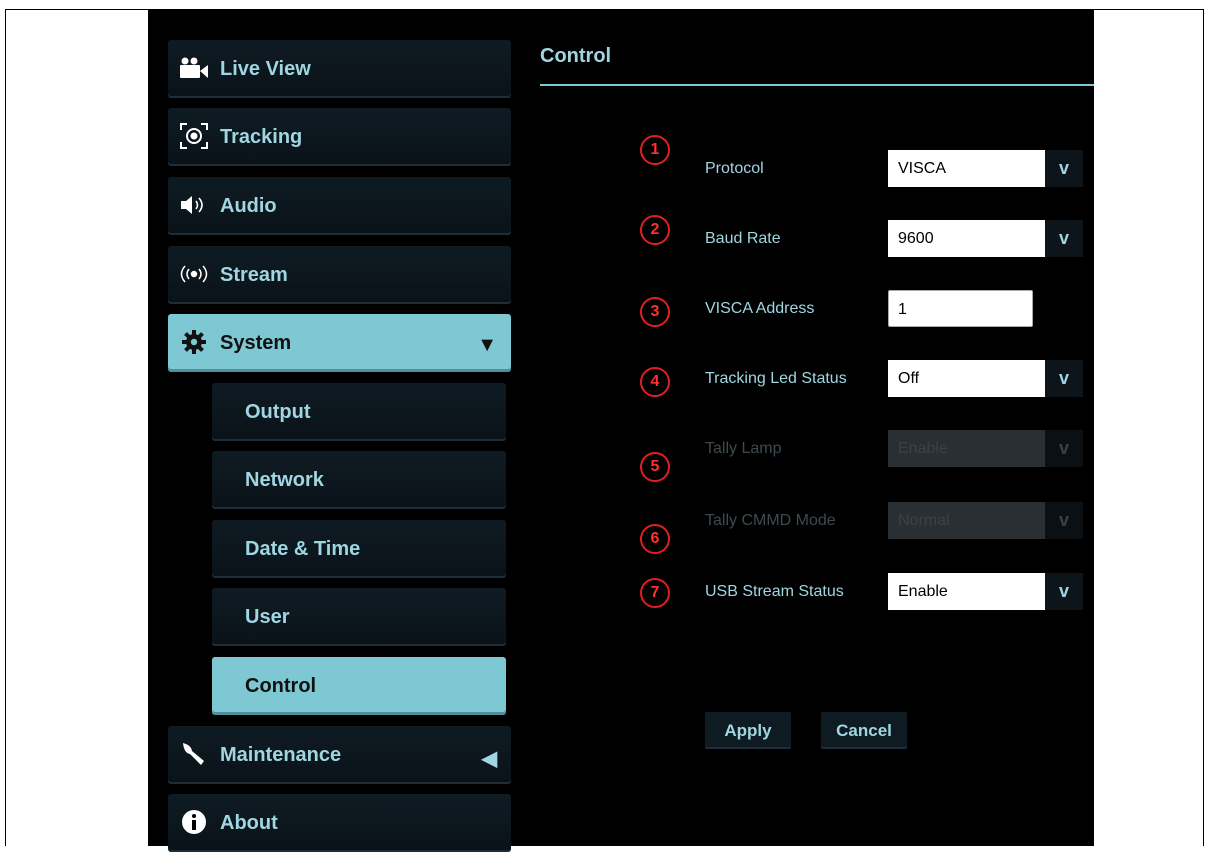 Image resolution: width=1211 pixels, height=852 pixels. What do you see at coordinates (256, 343) in the screenshot?
I see `sidebar-item-label: System` at bounding box center [256, 343].